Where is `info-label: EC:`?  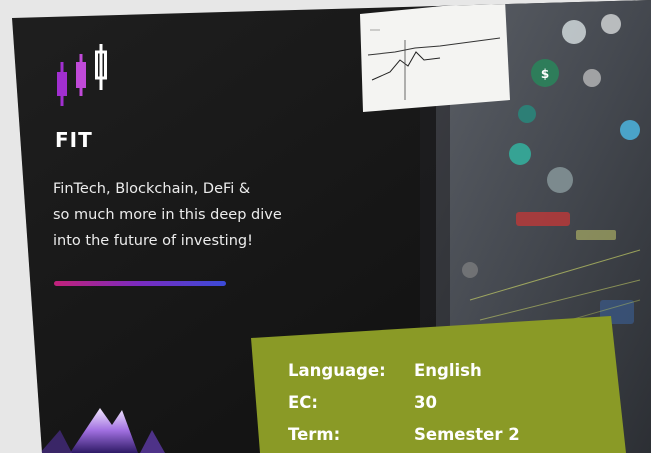
info-label: EC: is located at coordinates (303, 402).